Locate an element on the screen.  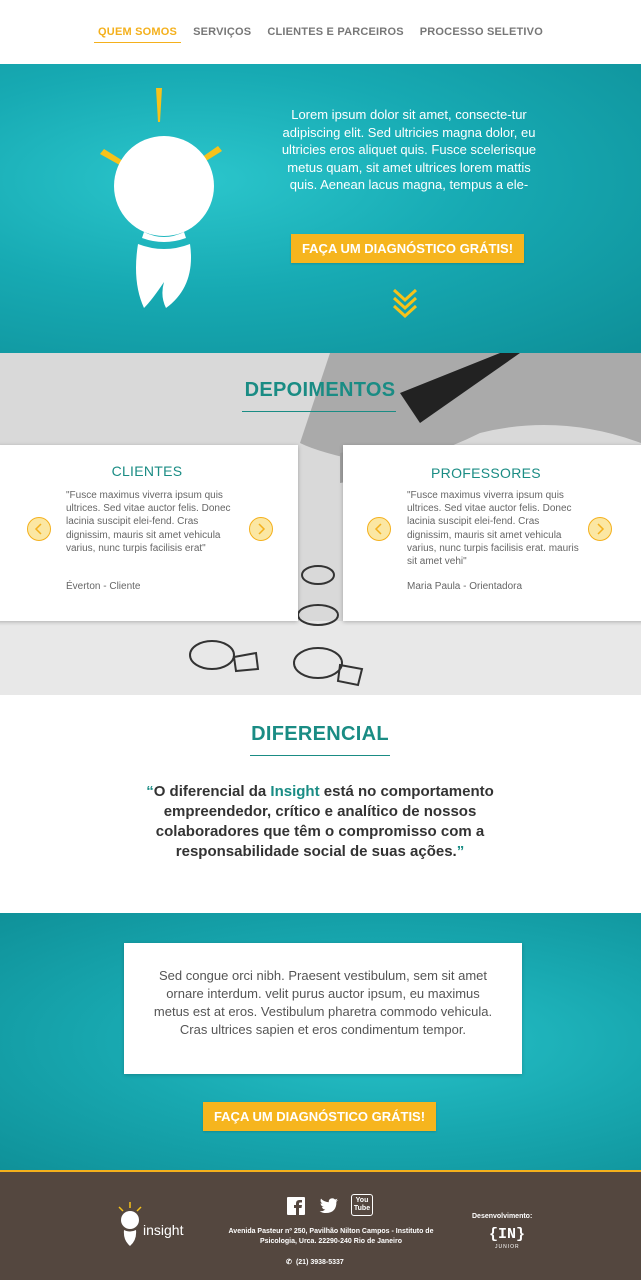
in-junior-sub: JUNIOR is located at coordinates (507, 1247).